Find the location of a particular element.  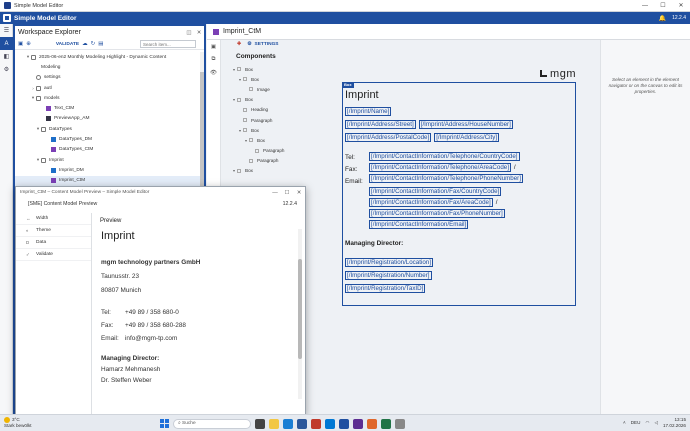

settings-button: SETTINGS is located at coordinates (267, 44).